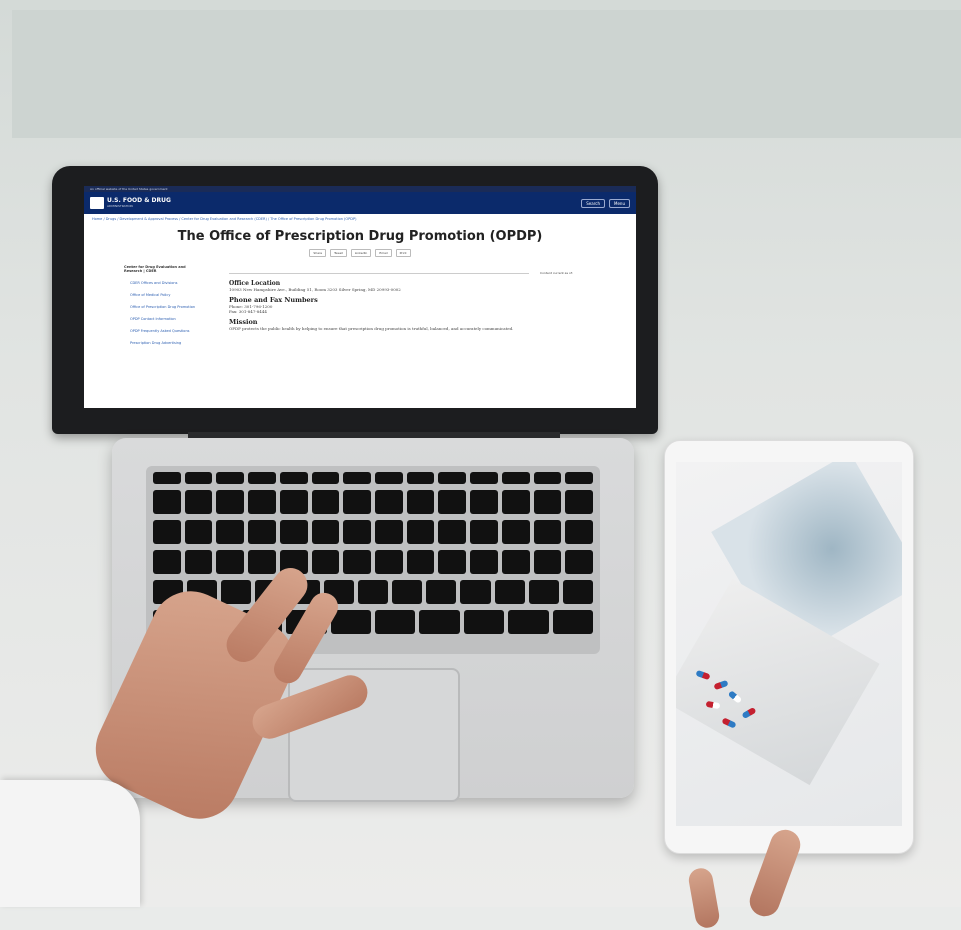 The width and height of the screenshot is (961, 930). What do you see at coordinates (248, 311) in the screenshot?
I see `fax-text: Fax: 301-847-8444` at bounding box center [248, 311].